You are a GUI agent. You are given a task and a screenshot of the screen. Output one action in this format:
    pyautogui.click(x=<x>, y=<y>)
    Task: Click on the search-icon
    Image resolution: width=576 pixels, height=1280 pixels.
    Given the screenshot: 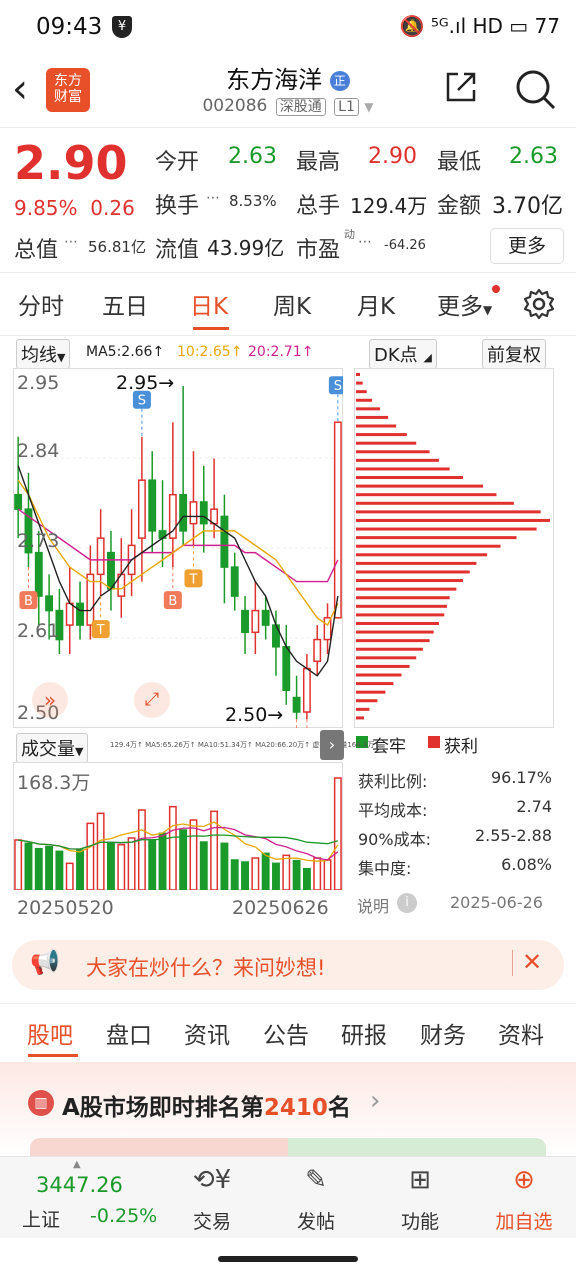 What is the action you would take?
    pyautogui.click(x=536, y=90)
    